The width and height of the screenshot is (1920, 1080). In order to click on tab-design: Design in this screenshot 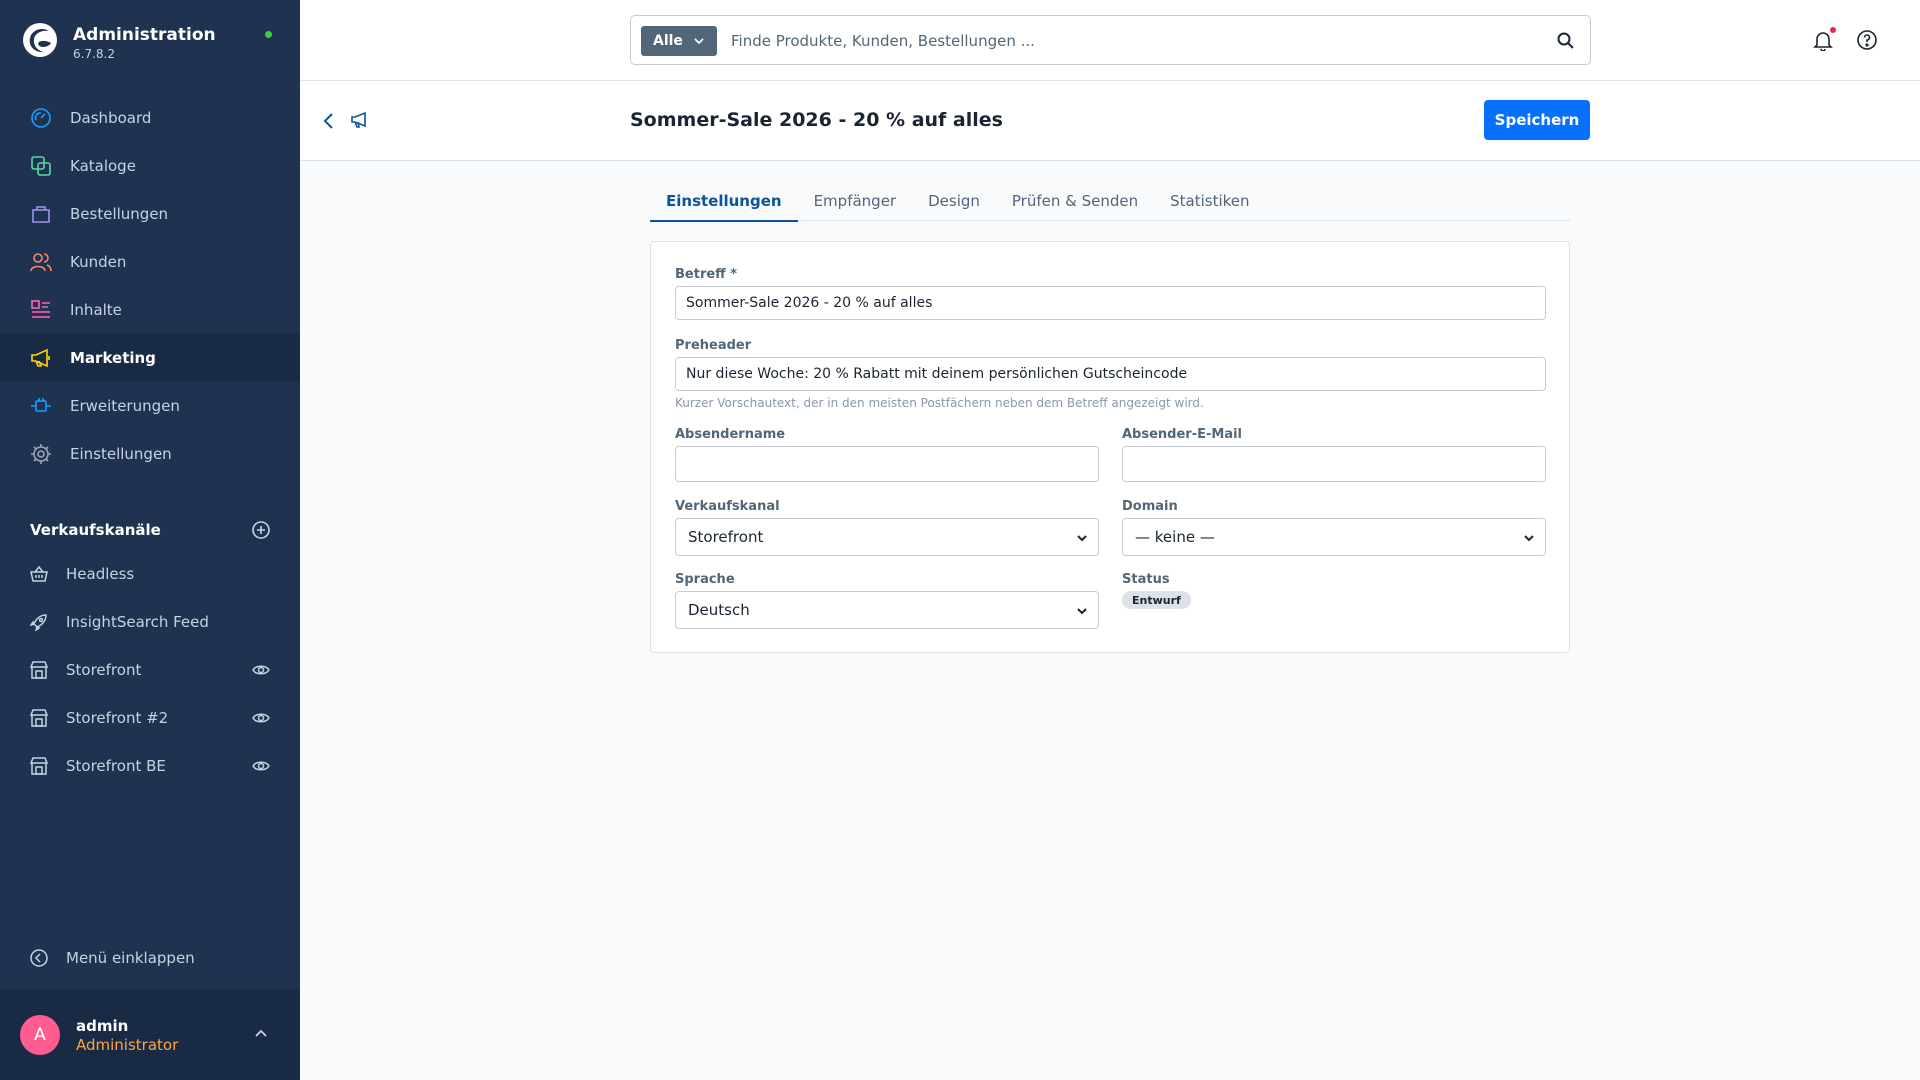, I will do `click(954, 201)`.